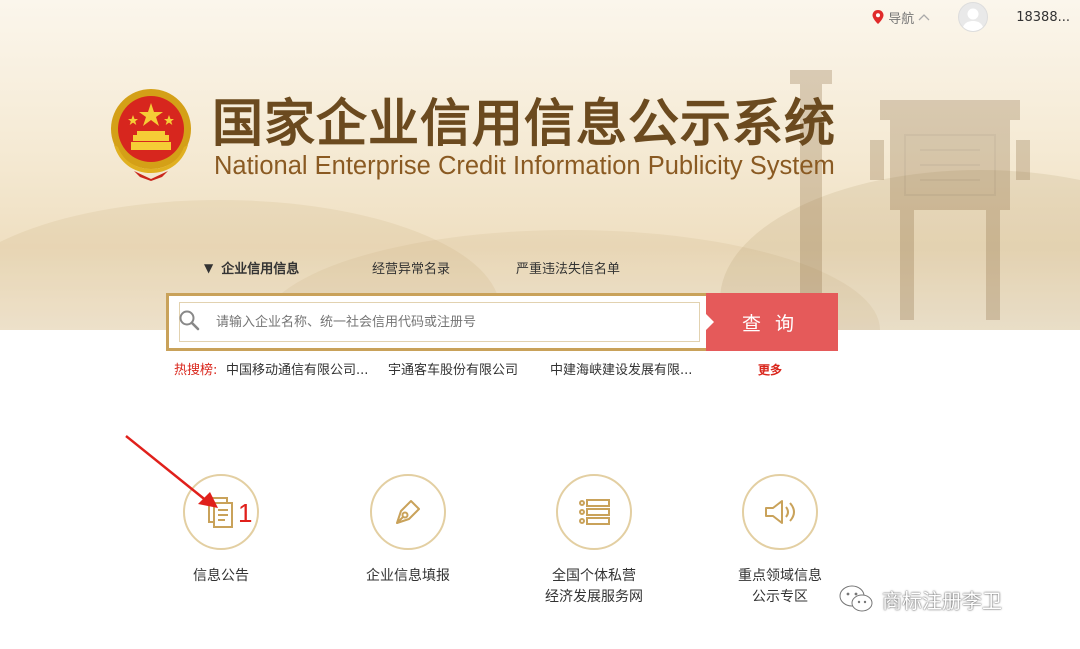 The width and height of the screenshot is (1080, 649). Describe the element at coordinates (524, 124) in the screenshot. I see `site-title-cn: 国家企业信用信息公示系统` at that location.